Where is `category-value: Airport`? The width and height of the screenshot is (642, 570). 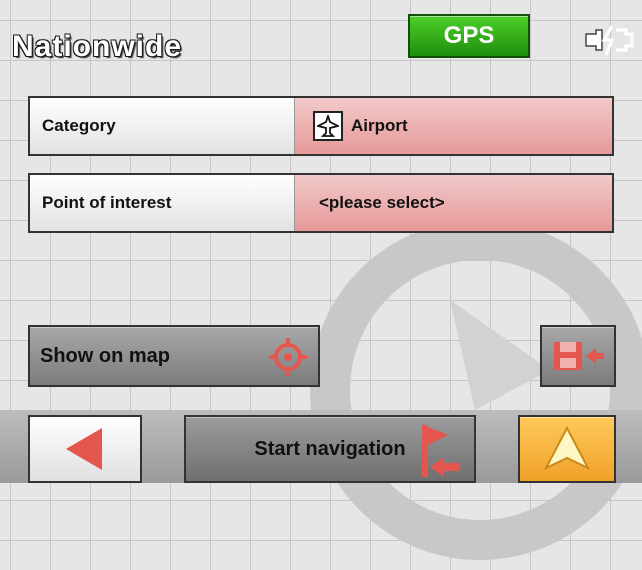
category-value: Airport is located at coordinates (379, 125).